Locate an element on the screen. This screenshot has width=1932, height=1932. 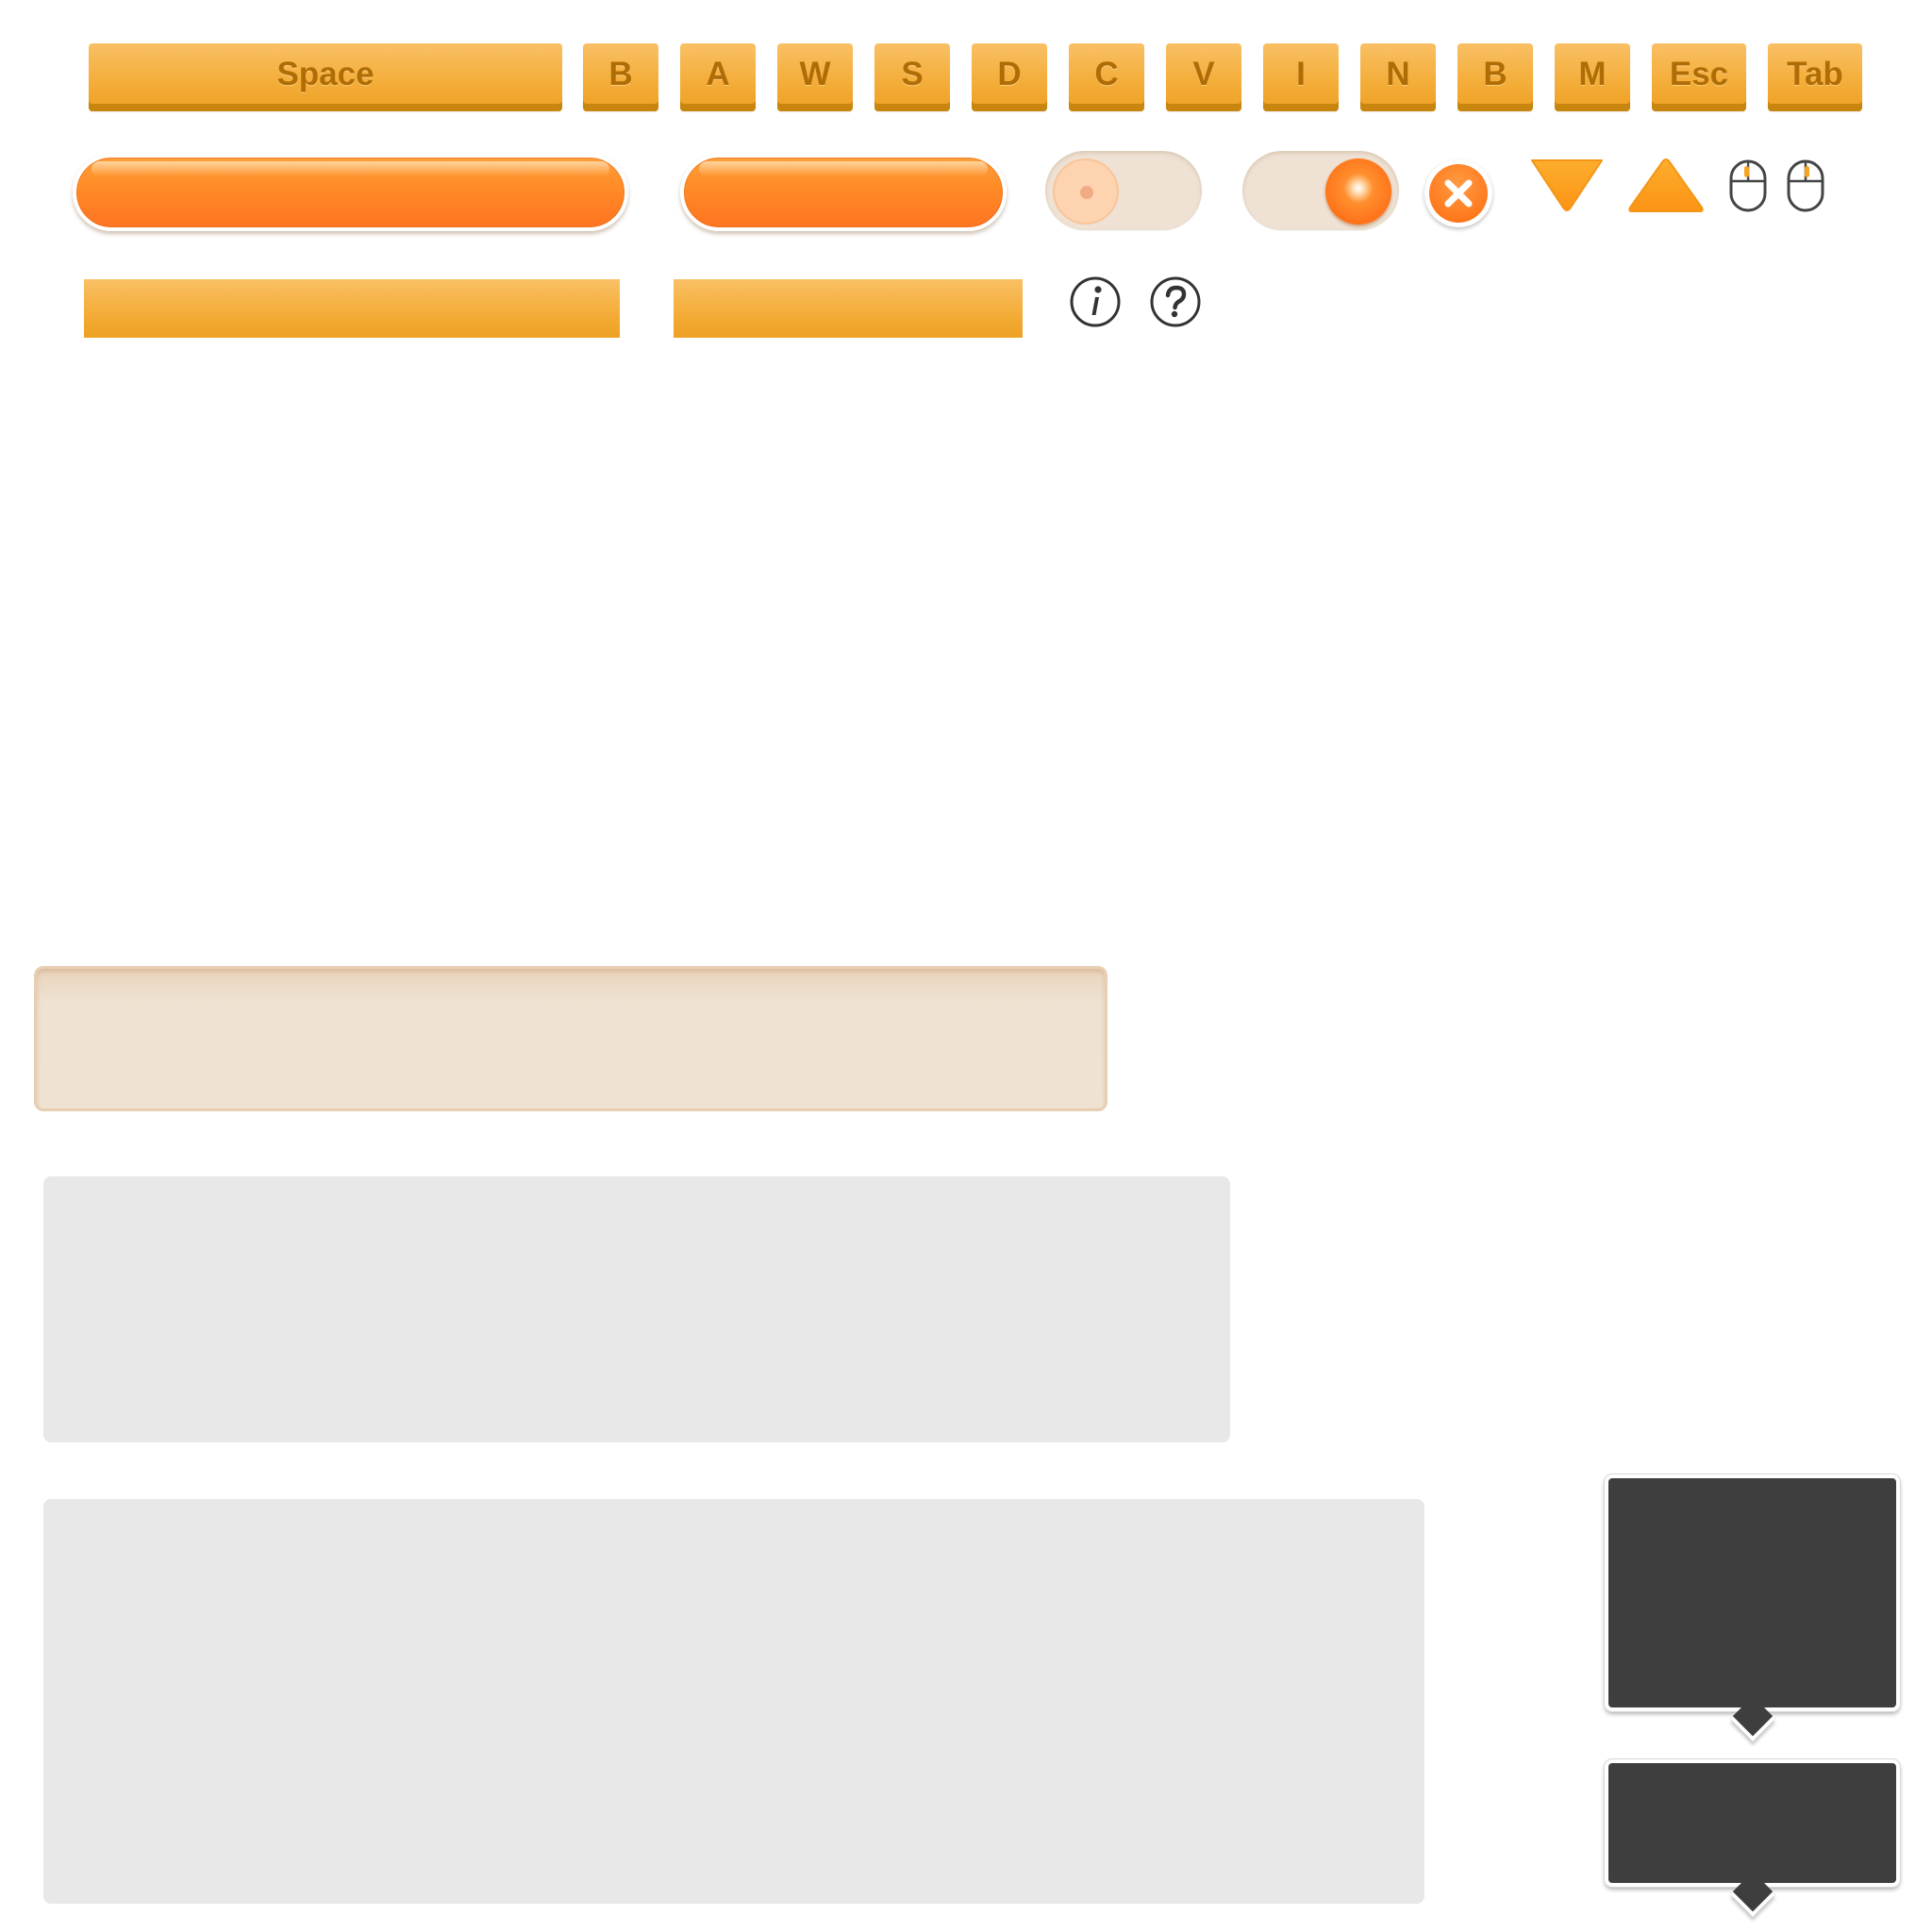
glossy-button-large is located at coordinates (350, 193).